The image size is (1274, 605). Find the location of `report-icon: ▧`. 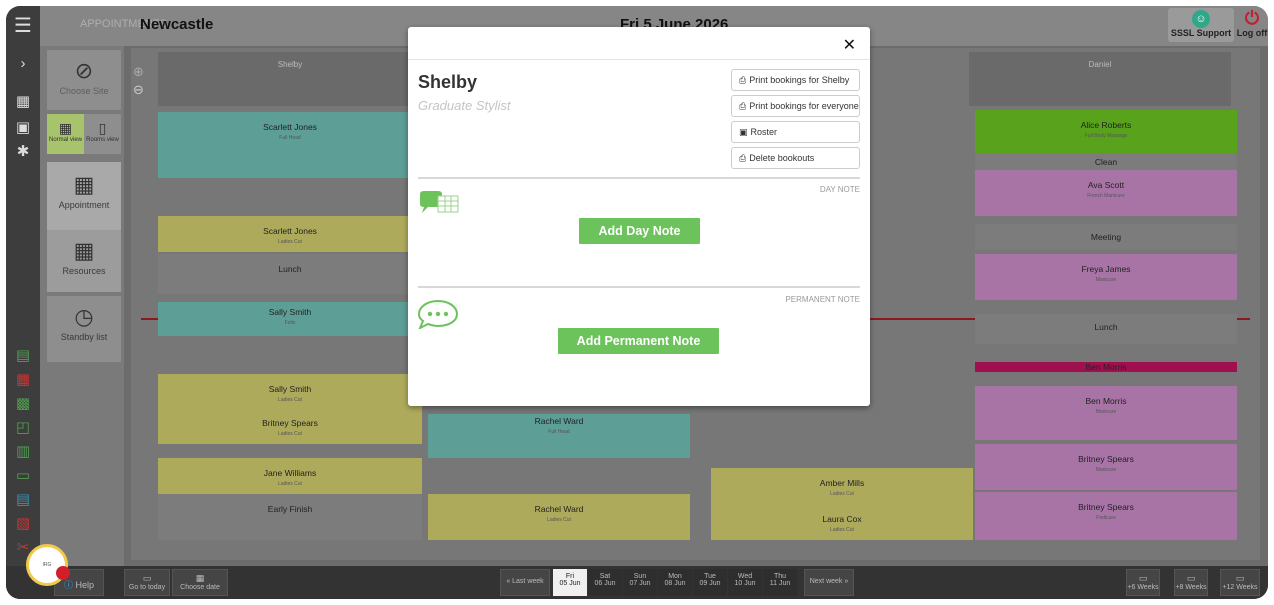

report-icon: ▧ is located at coordinates (23, 523).